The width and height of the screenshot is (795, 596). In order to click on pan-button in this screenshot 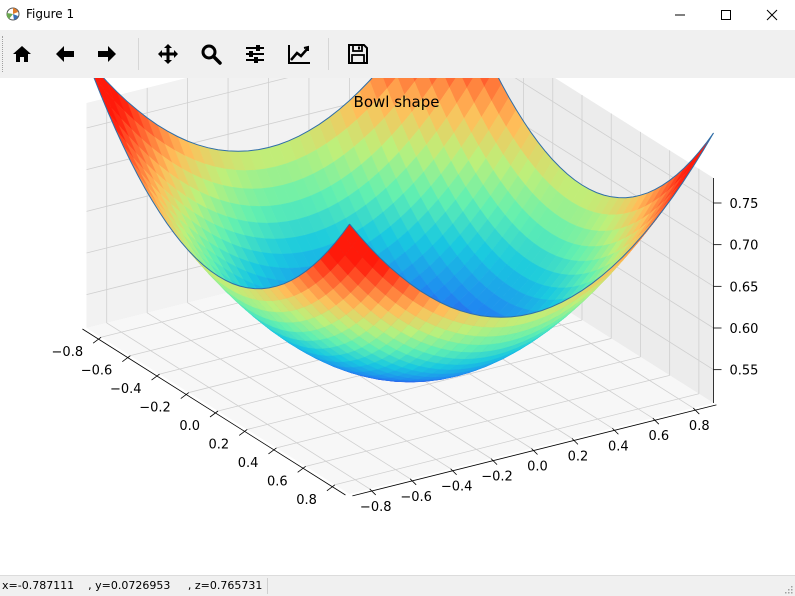, I will do `click(168, 54)`.